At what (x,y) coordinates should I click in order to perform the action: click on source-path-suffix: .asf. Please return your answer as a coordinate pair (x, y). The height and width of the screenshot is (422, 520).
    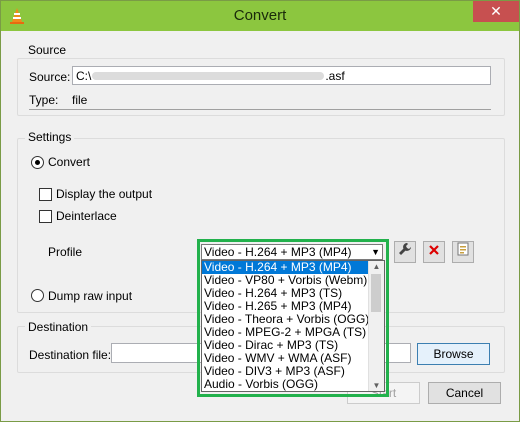
    Looking at the image, I should click on (335, 76).